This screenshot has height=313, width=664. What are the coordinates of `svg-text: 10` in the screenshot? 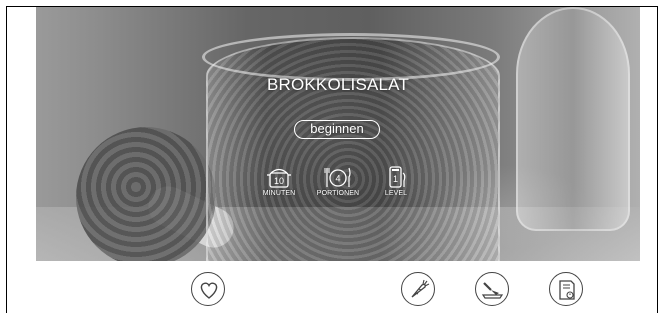 It's located at (279, 181).